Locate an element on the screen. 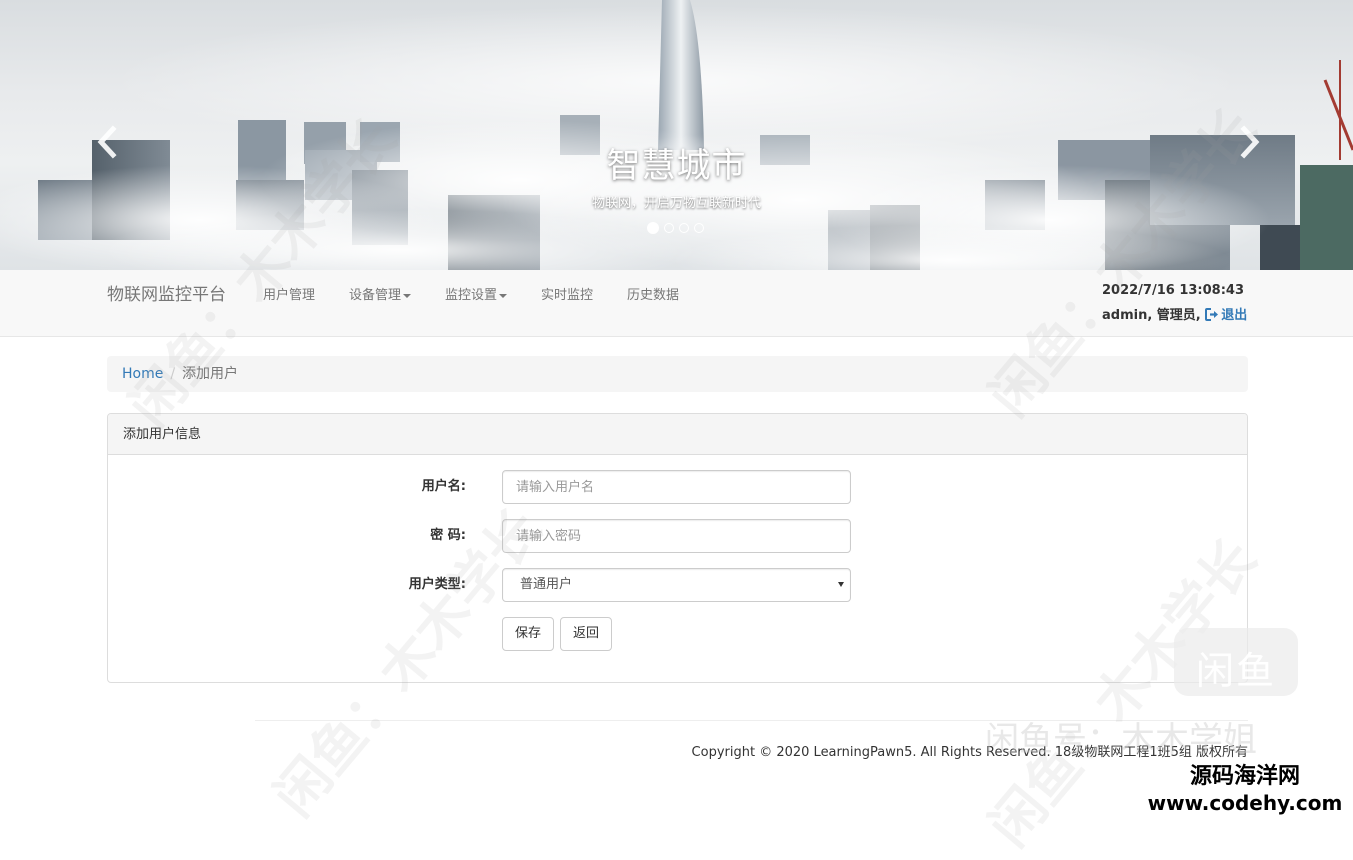 This screenshot has height=860, width=1353. user-info: 2022/7/16 13:08:43 admin, 管理员, 退出 is located at coordinates (1192, 303).